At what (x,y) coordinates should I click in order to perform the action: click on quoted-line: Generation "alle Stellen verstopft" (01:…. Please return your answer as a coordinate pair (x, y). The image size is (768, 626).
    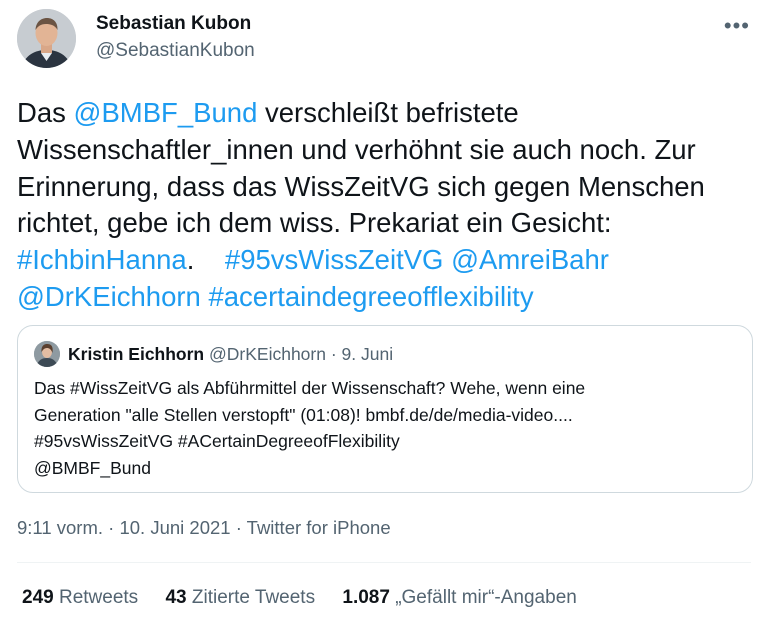
    Looking at the image, I should click on (303, 414).